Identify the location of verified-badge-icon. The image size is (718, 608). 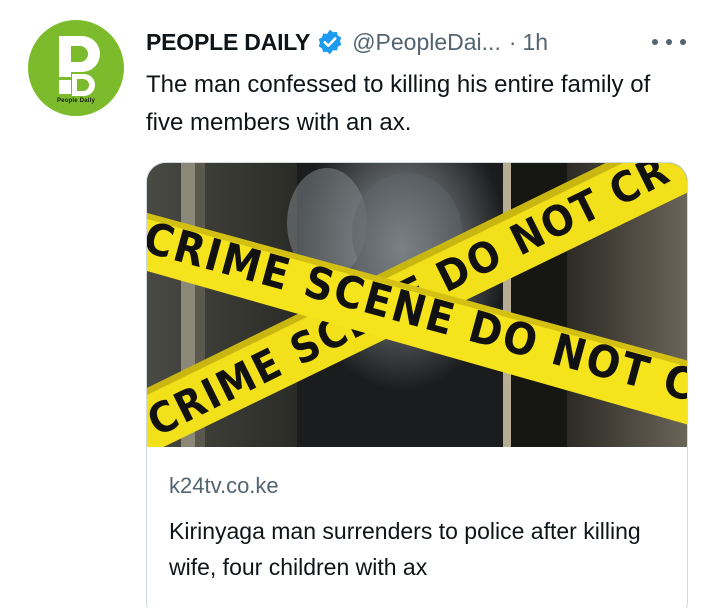
(330, 42).